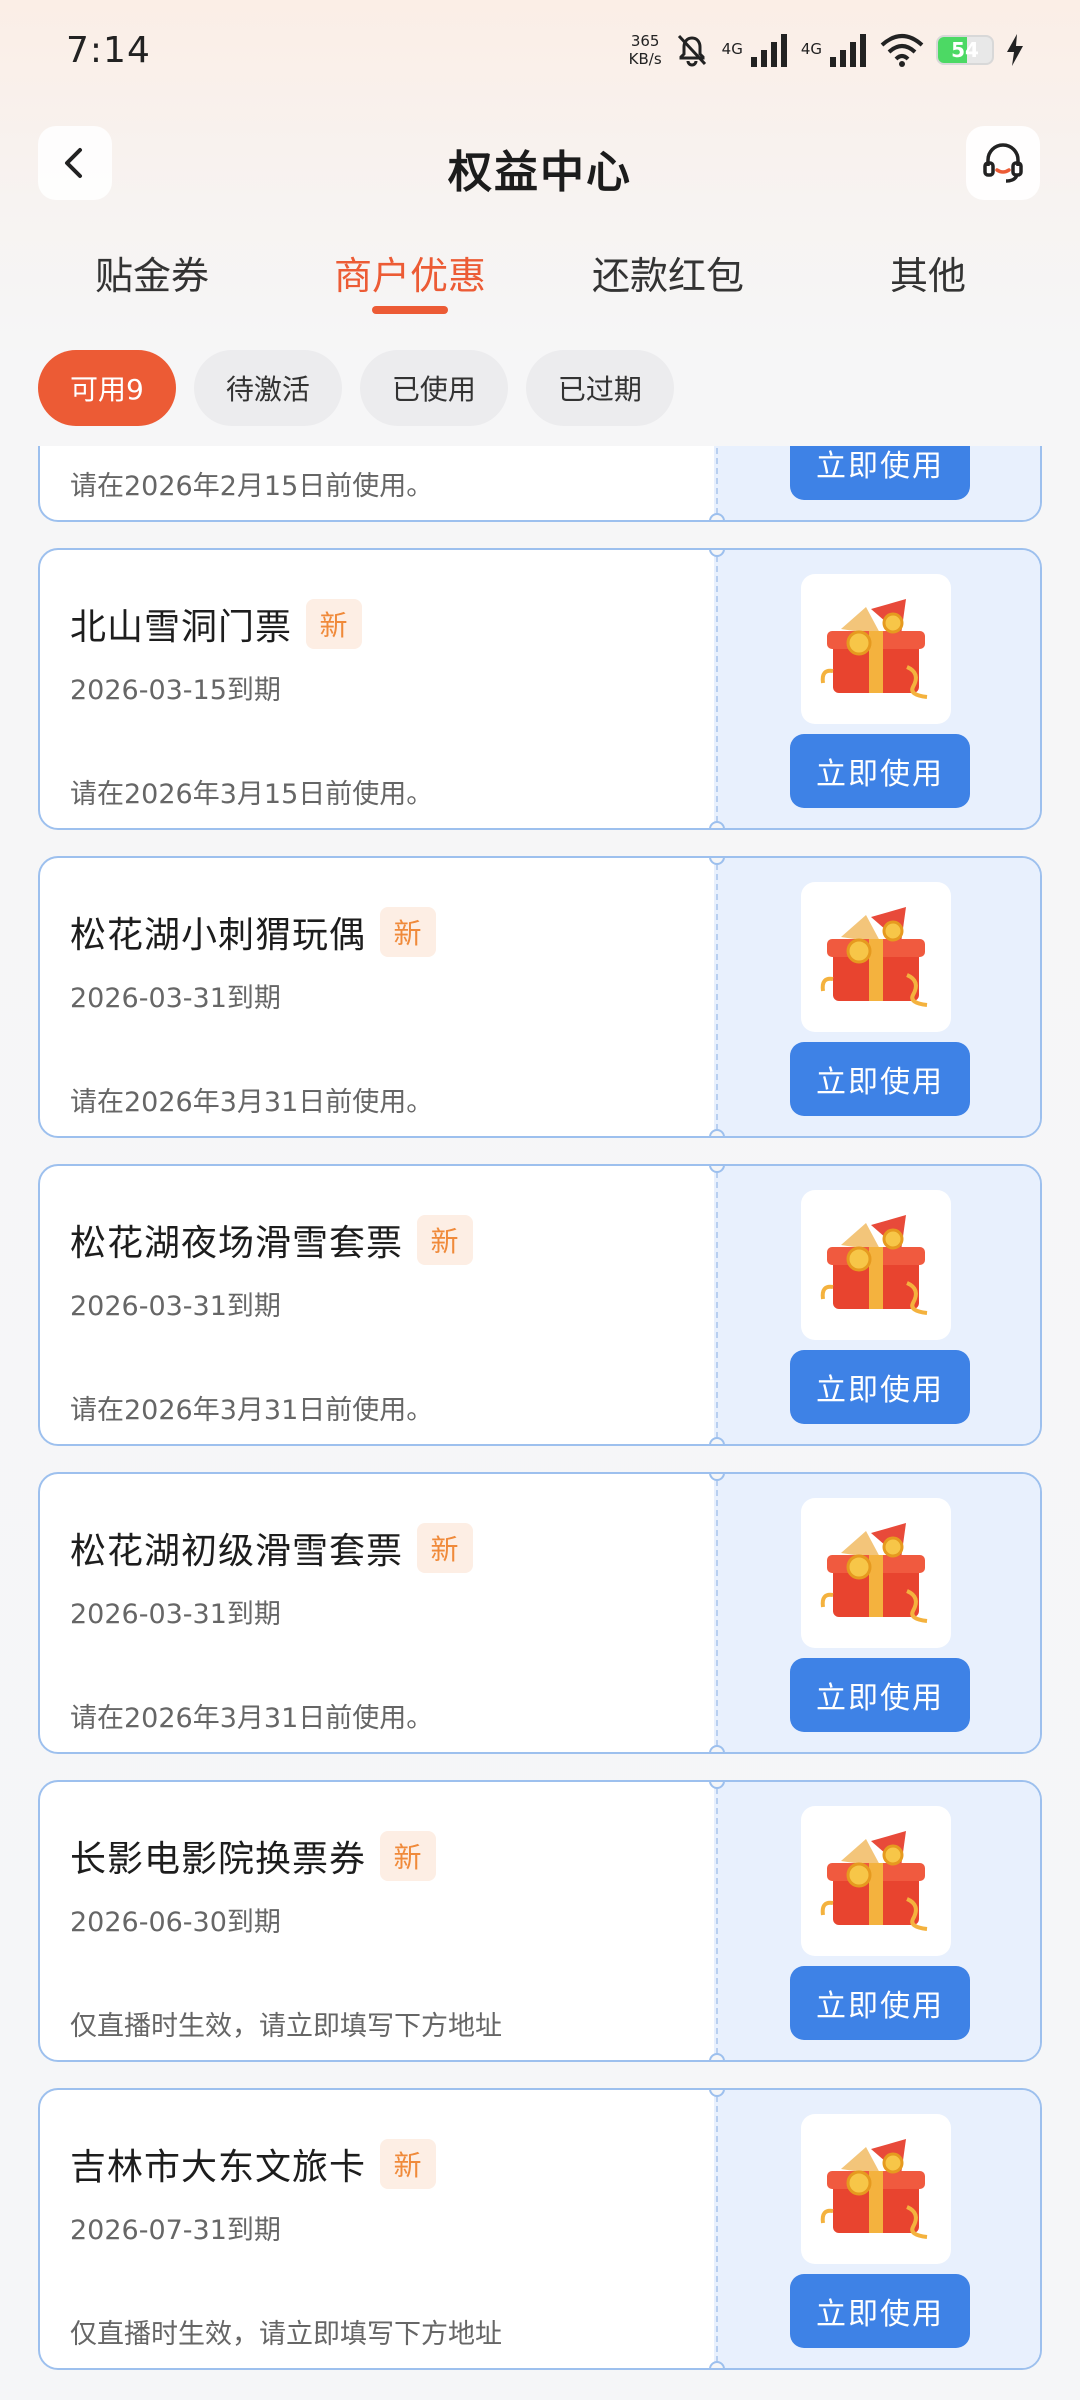 This screenshot has height=2400, width=1080. I want to click on coupon-title: 吉林市大东文旅卡, so click(218, 2167).